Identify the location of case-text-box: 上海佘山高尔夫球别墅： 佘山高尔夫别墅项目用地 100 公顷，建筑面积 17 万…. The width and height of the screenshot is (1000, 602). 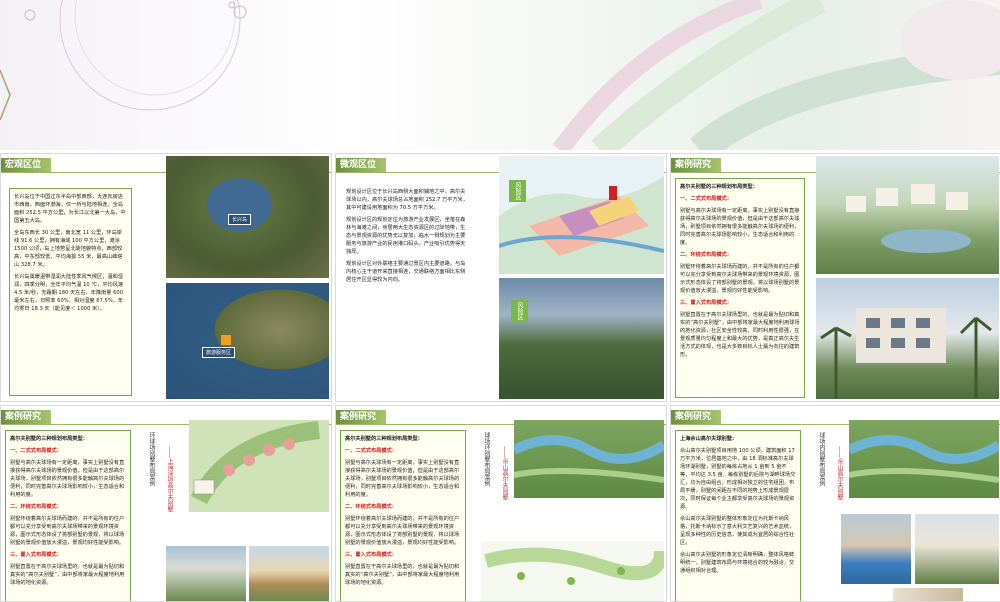
(738, 515).